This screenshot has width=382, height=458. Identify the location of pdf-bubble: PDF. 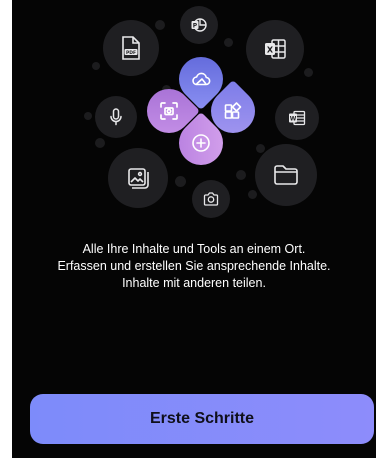
(131, 48).